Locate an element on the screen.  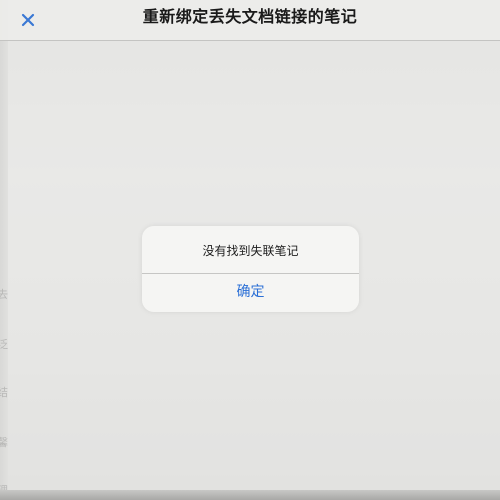
close-button is located at coordinates (28, 20).